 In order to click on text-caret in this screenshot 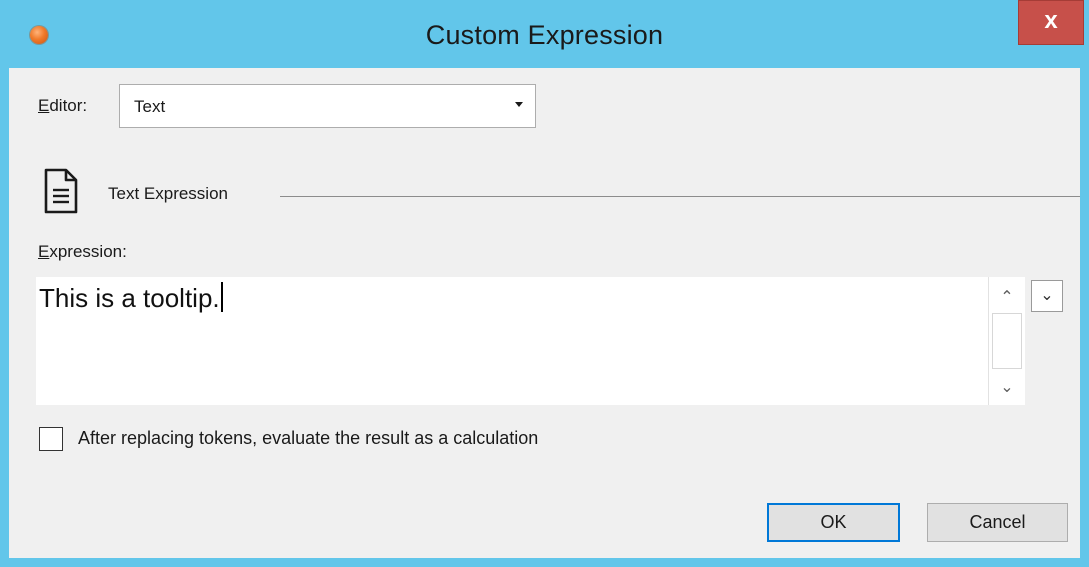, I will do `click(221, 297)`.